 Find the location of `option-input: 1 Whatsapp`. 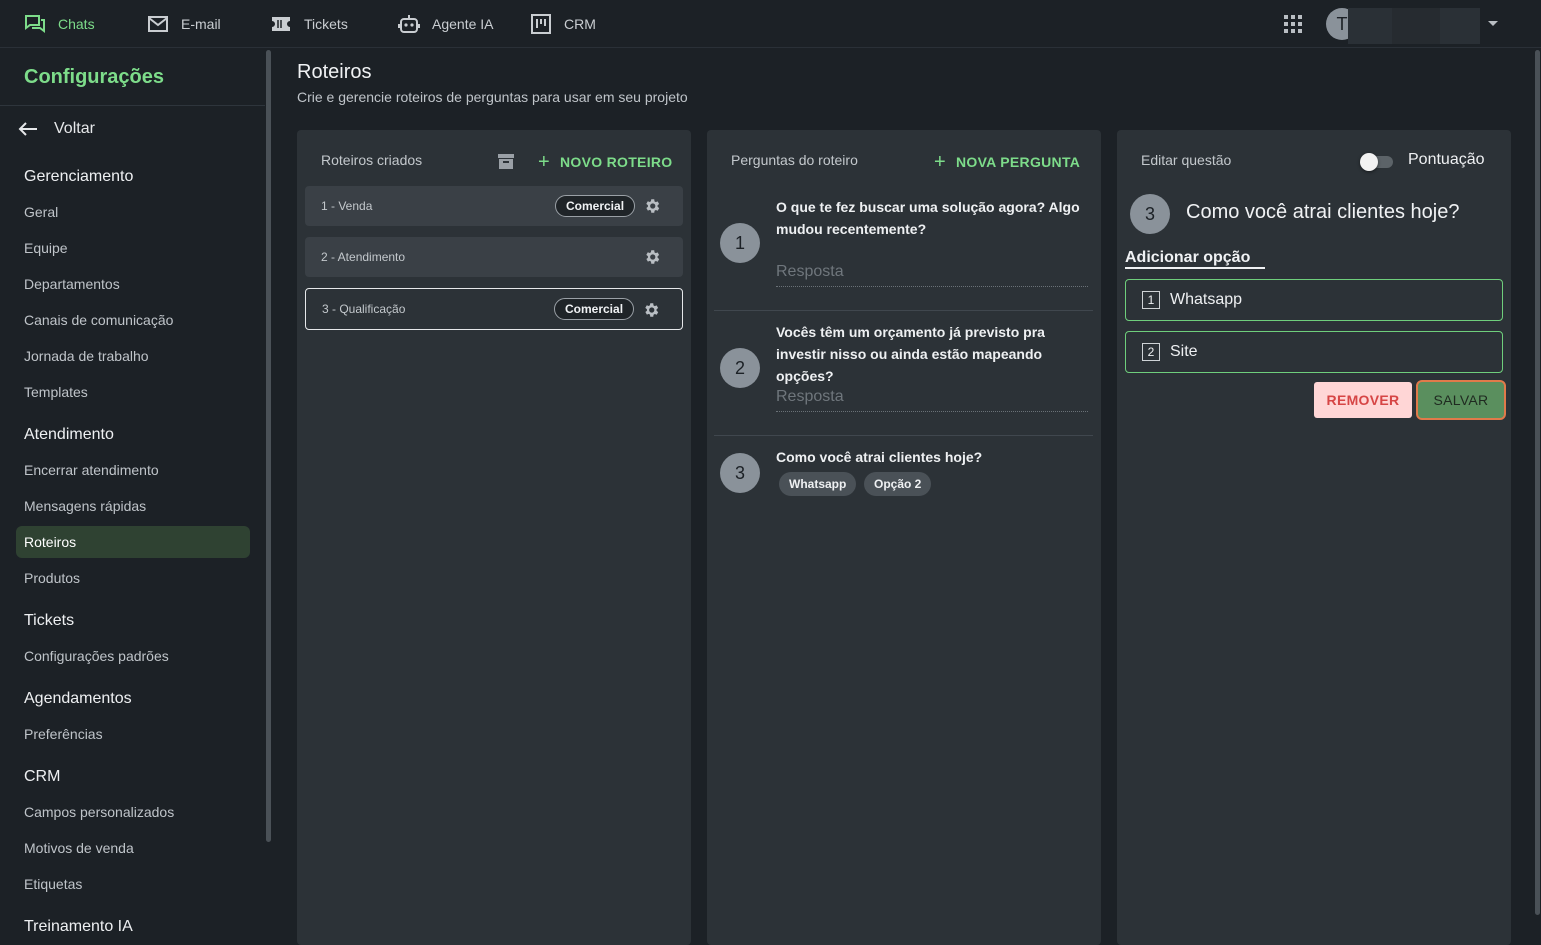

option-input: 1 Whatsapp is located at coordinates (1314, 300).